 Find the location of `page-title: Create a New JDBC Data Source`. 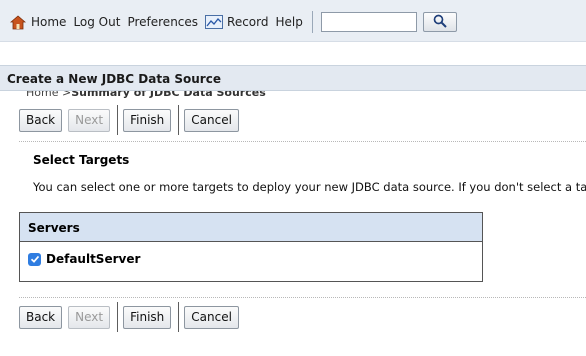

page-title: Create a New JDBC Data Source is located at coordinates (114, 79).